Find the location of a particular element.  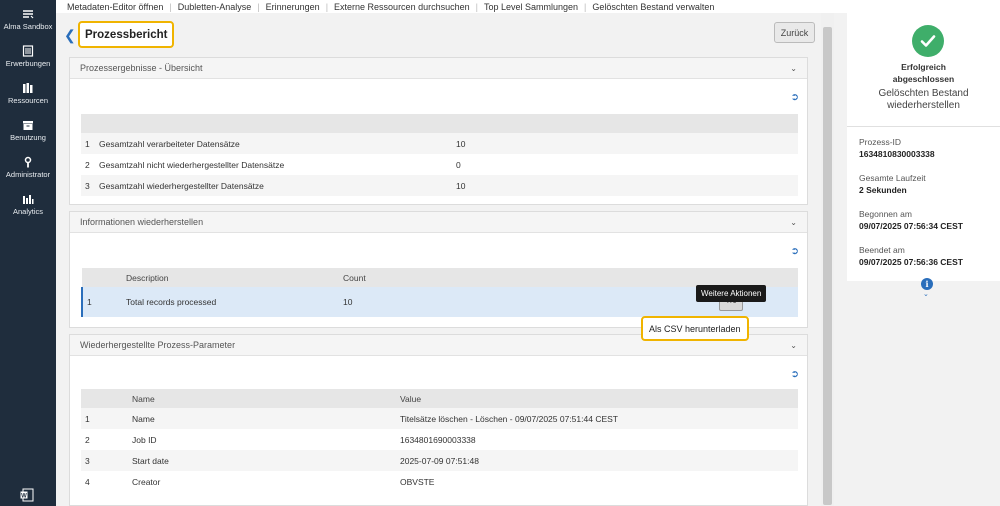

nav-resources: Ressourcen is located at coordinates (28, 92).